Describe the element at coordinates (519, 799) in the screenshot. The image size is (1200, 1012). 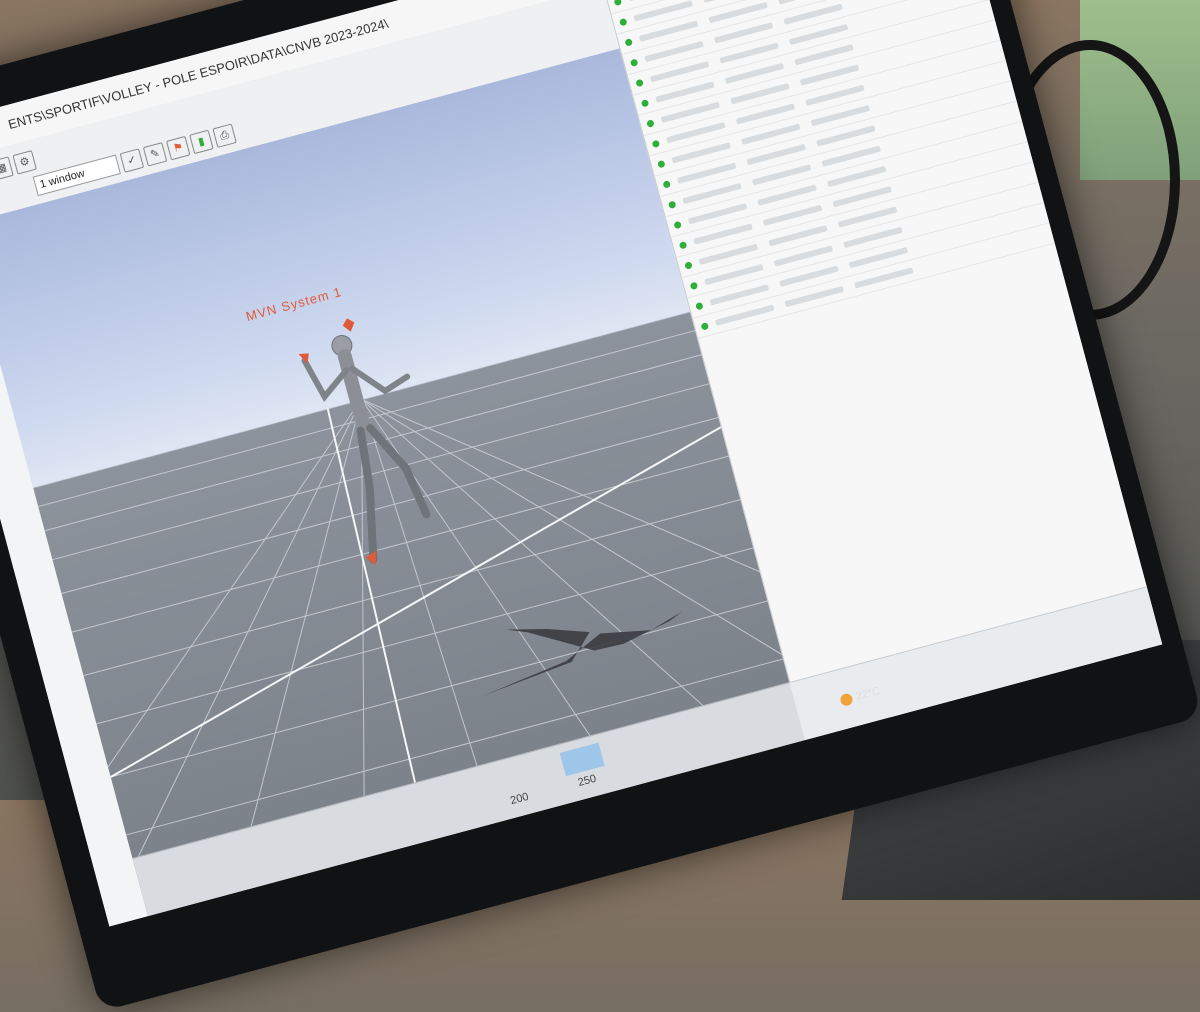
I see `timeline-tick: 200` at that location.